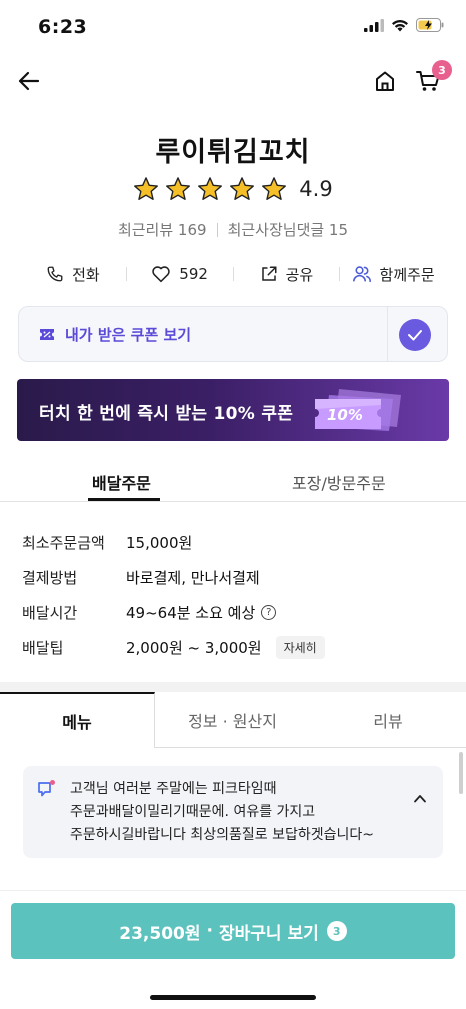  What do you see at coordinates (400, 25) in the screenshot?
I see `wifi-icon` at bounding box center [400, 25].